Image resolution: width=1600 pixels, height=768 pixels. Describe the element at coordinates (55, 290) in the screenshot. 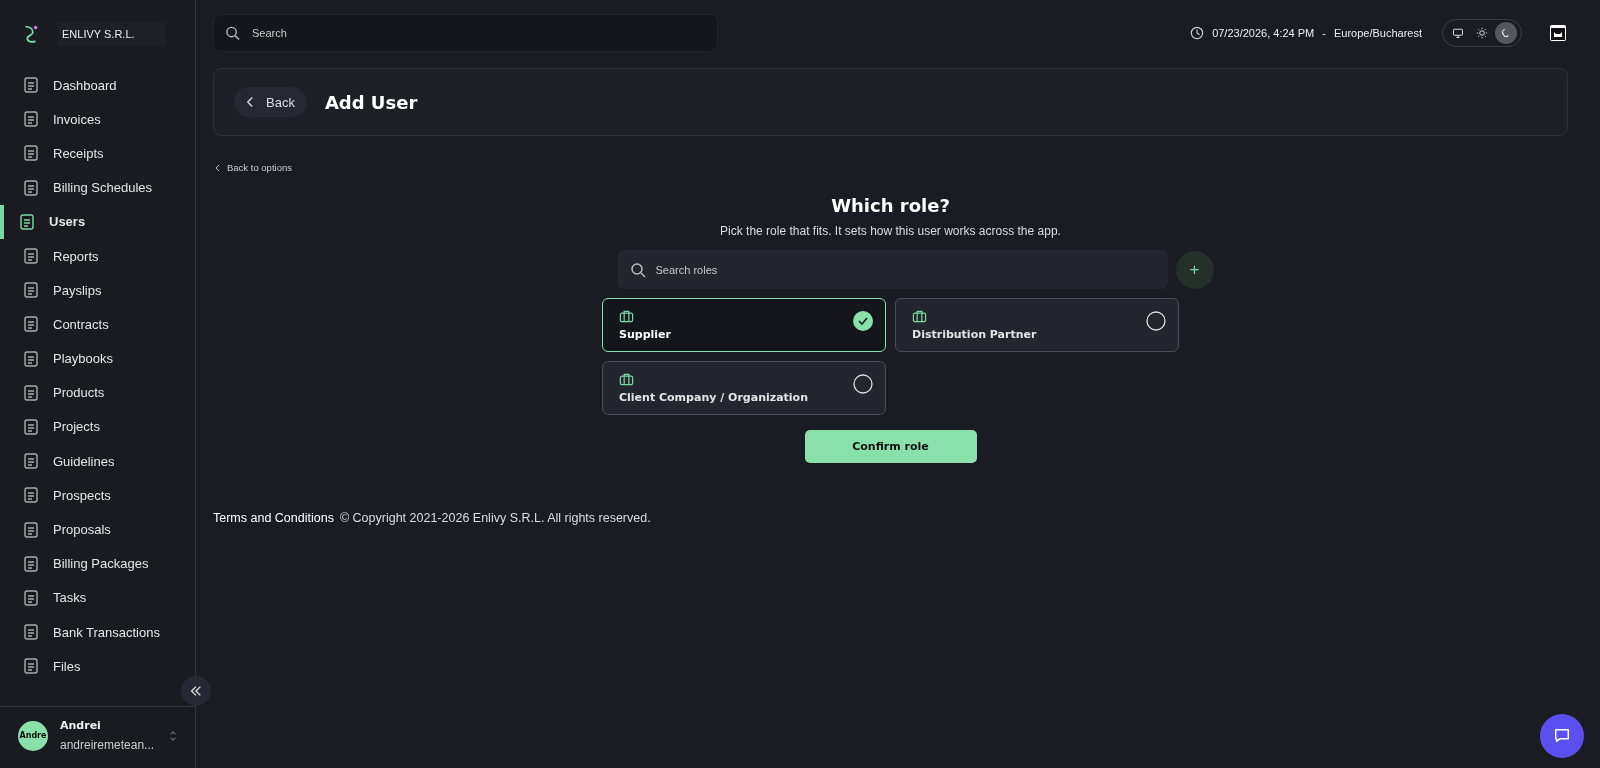

I see `sidebar-item: Payslips` at that location.